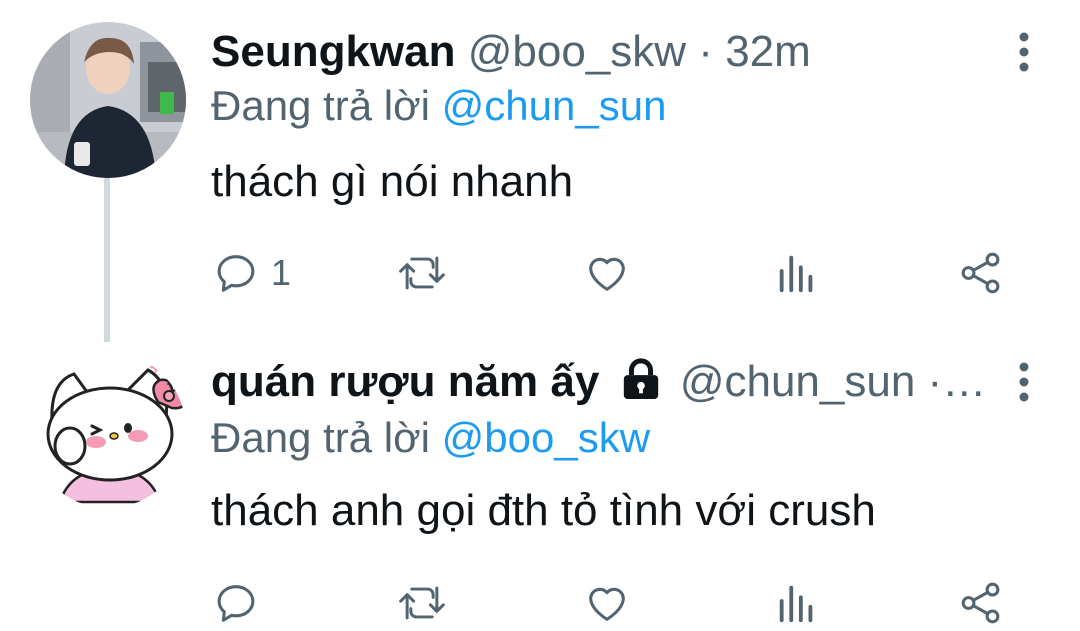 The height and width of the screenshot is (631, 1080). Describe the element at coordinates (333, 51) in the screenshot. I see `display-name: Seungkwan` at that location.